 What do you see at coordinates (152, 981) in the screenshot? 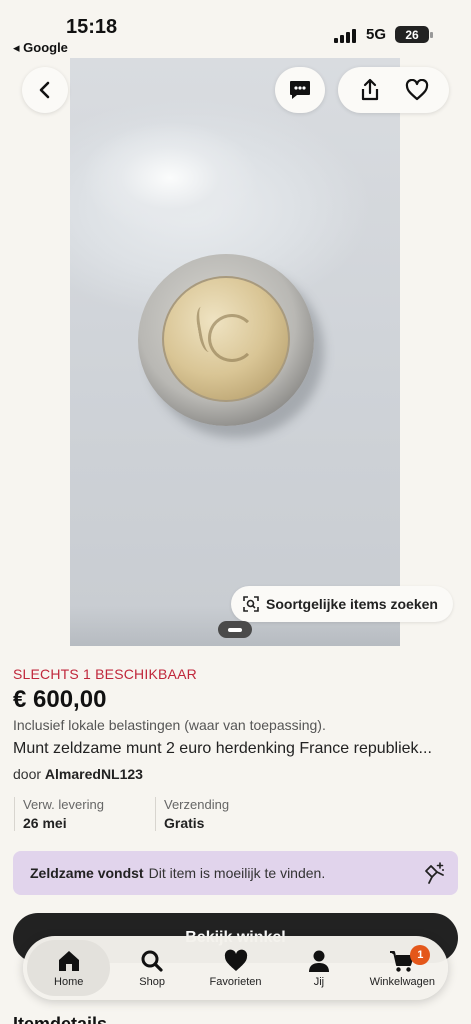
I see `tab-label-shop: Shop` at bounding box center [152, 981].